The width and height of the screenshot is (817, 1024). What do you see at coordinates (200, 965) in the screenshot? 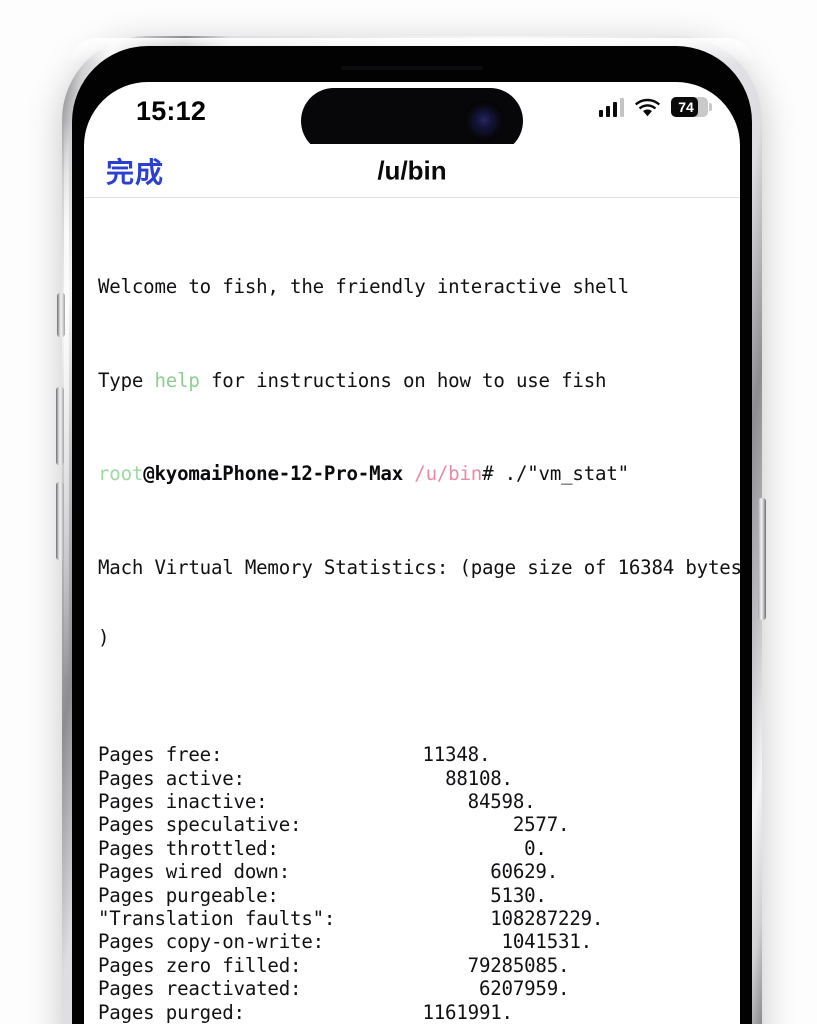
I see `vmstat-row-label: Pages zero filled:` at bounding box center [200, 965].